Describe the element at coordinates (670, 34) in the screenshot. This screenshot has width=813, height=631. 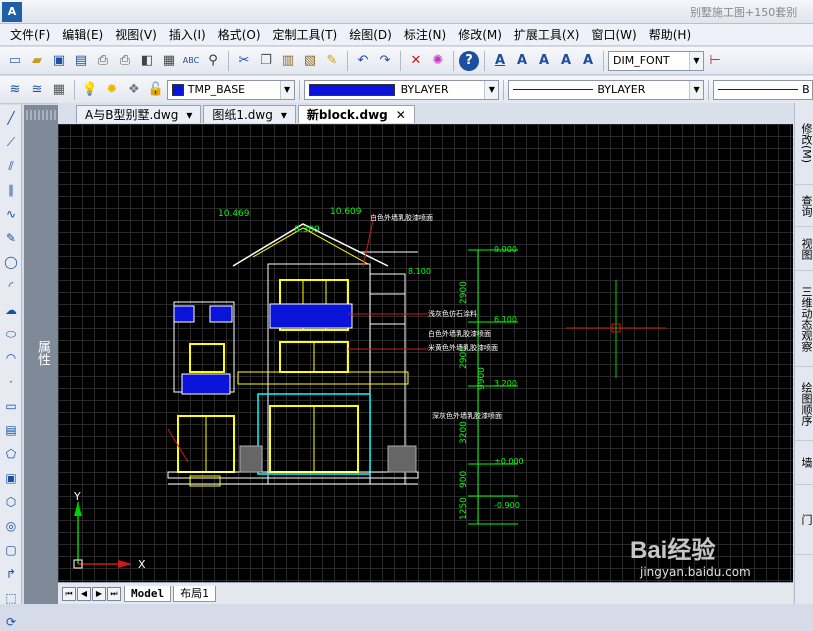
I see `menu-help: 帮助(H)` at that location.